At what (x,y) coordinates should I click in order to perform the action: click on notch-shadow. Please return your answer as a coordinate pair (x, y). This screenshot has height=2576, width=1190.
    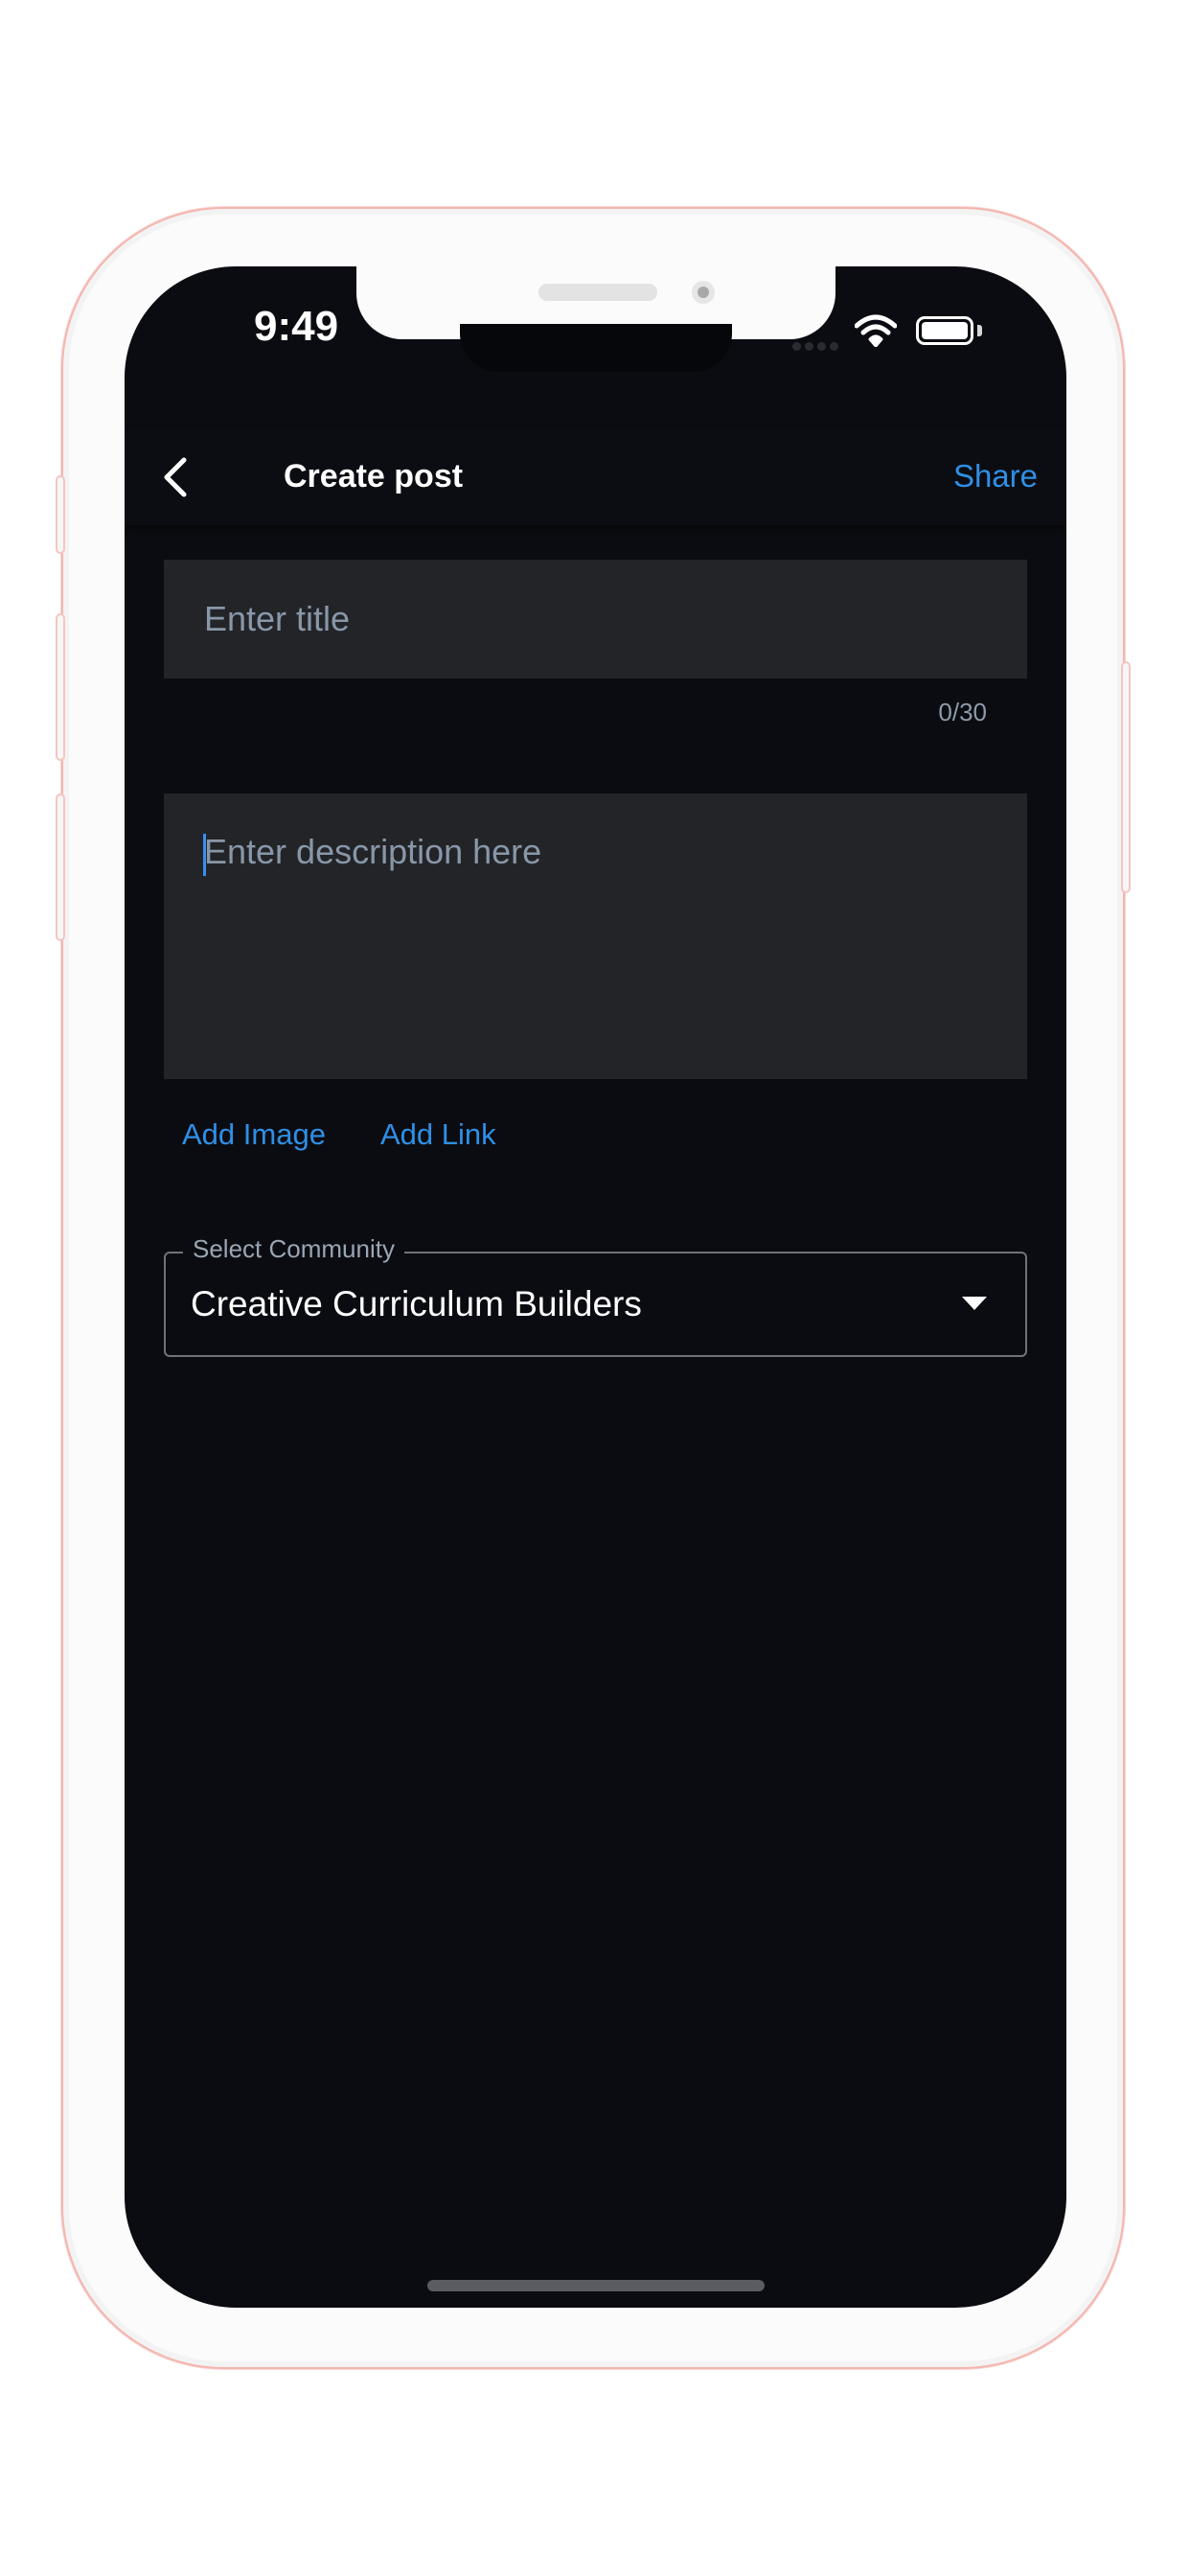
    Looking at the image, I should click on (596, 348).